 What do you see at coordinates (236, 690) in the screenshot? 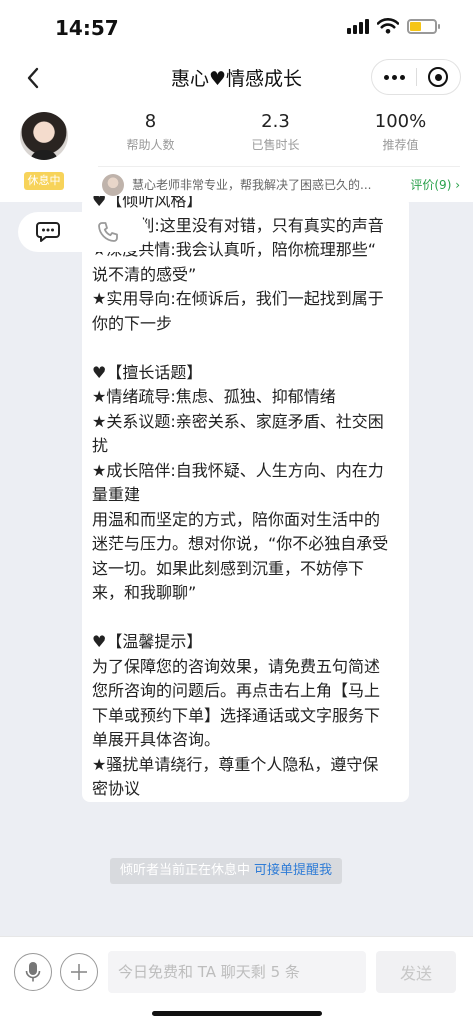
I see `message-line: 您所咨询的问题后。再点击右上角【马上` at bounding box center [236, 690].